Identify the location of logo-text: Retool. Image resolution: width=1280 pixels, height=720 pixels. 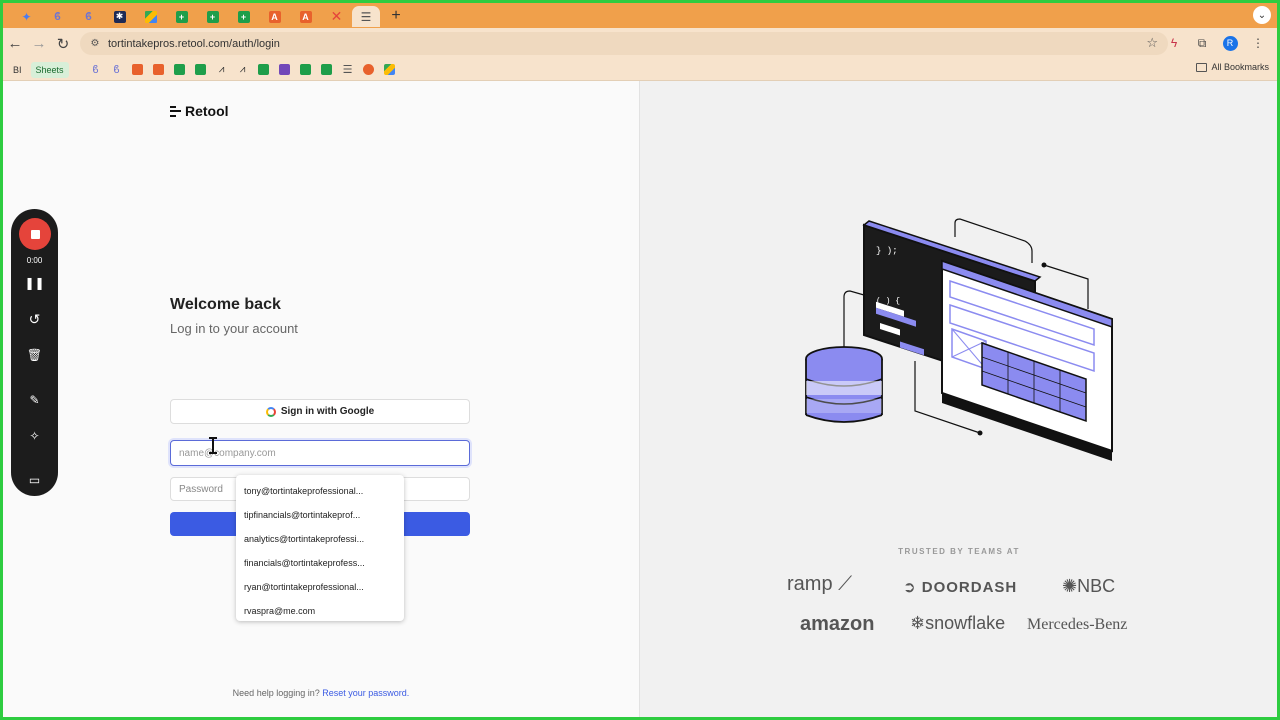
(207, 111).